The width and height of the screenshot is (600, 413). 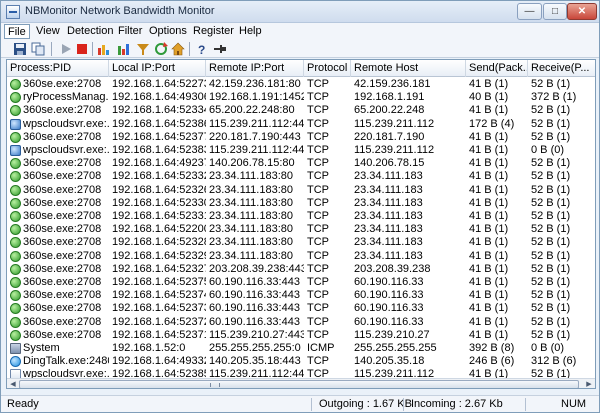 I want to click on column-header-local-ip: Local IP:Port, so click(x=157, y=68).